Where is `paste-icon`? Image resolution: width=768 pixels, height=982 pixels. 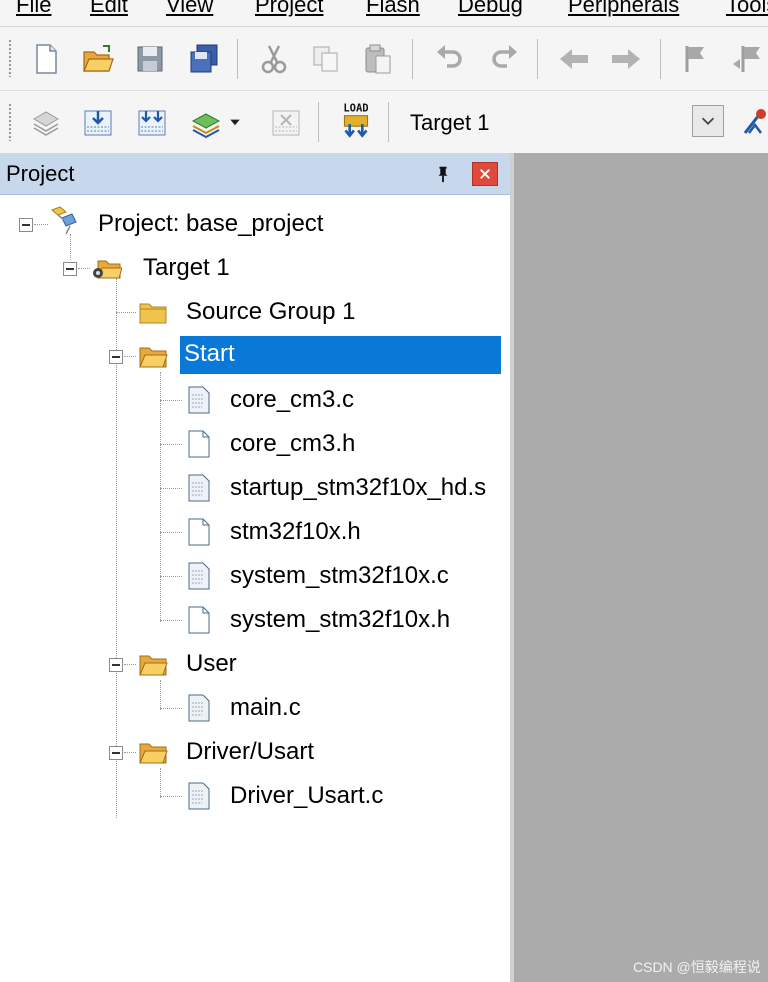
paste-icon is located at coordinates (378, 59).